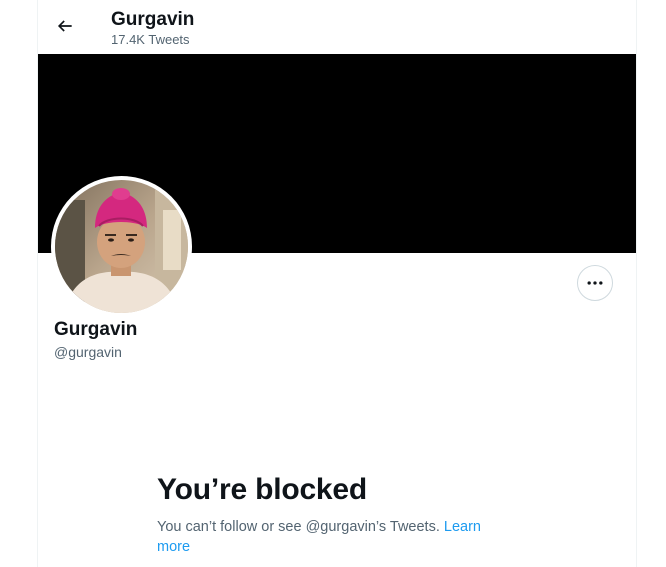 The width and height of the screenshot is (666, 567). I want to click on avatar, so click(121, 246).